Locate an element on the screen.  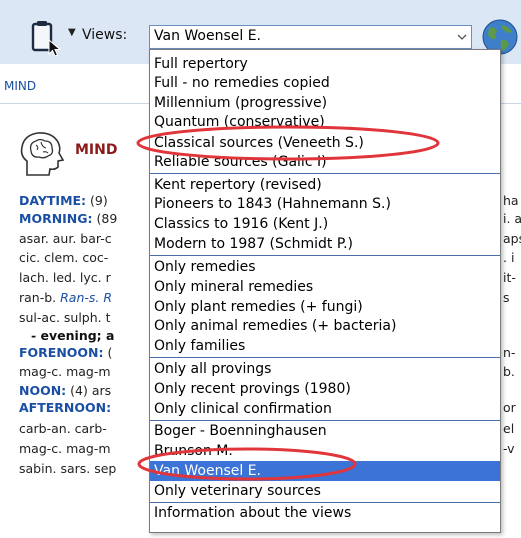
rubric-line: DAYTIME: (9) is located at coordinates (63, 201).